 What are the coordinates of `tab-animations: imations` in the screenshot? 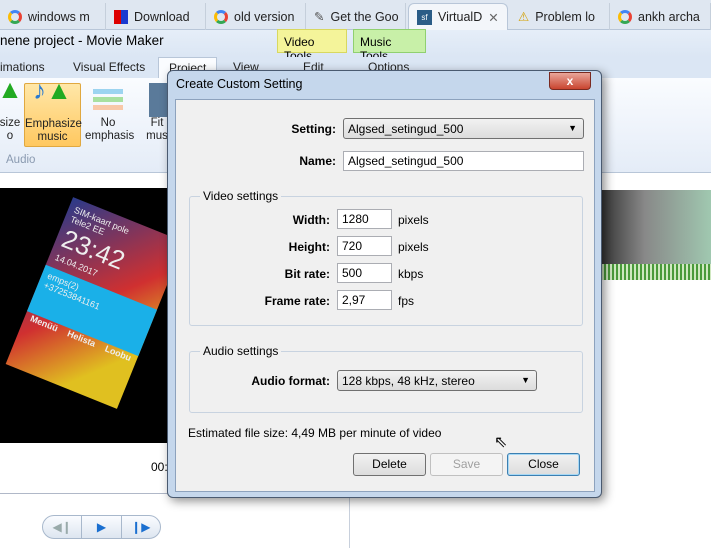 It's located at (22, 67).